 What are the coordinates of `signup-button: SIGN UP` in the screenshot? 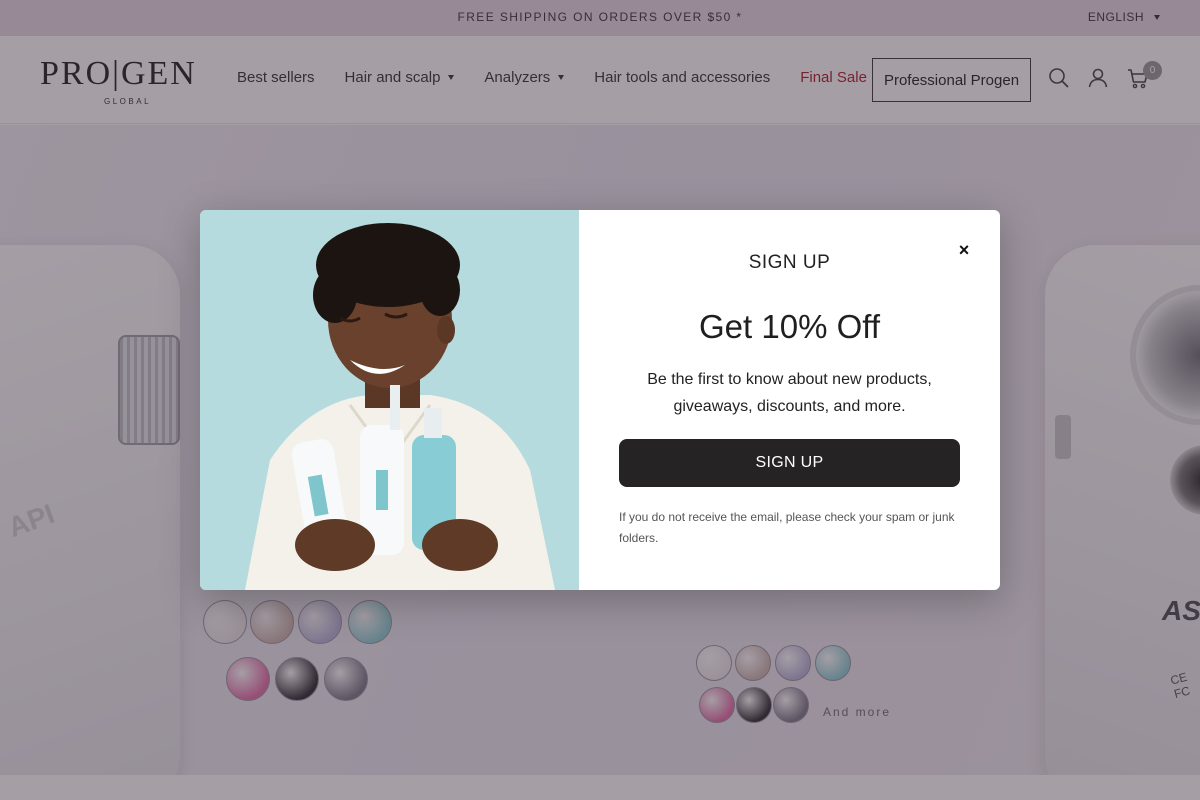 It's located at (789, 463).